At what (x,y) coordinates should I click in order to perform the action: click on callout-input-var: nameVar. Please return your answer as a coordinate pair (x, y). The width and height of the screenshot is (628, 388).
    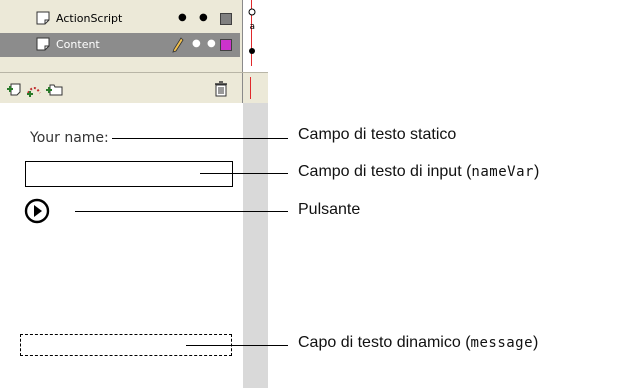
    Looking at the image, I should click on (502, 172).